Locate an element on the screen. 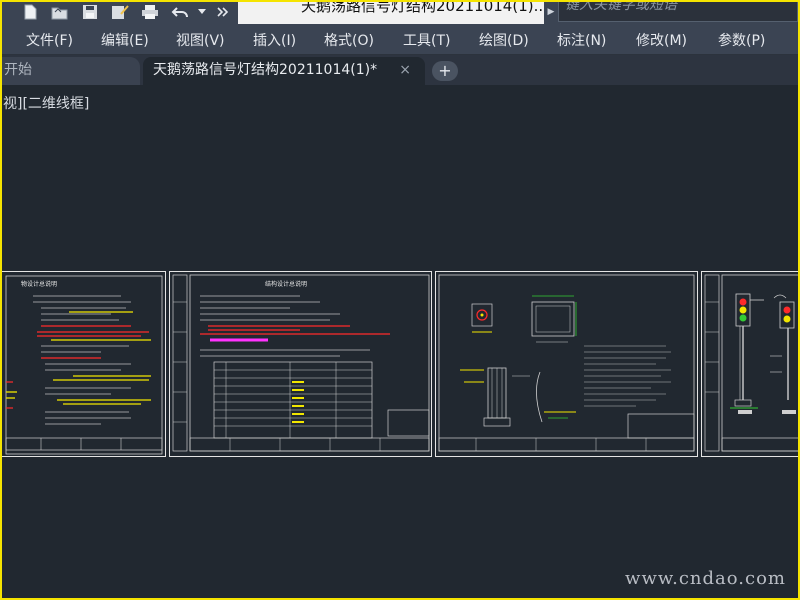  search-placeholder: 键入关键字或短语 is located at coordinates (621, 6).